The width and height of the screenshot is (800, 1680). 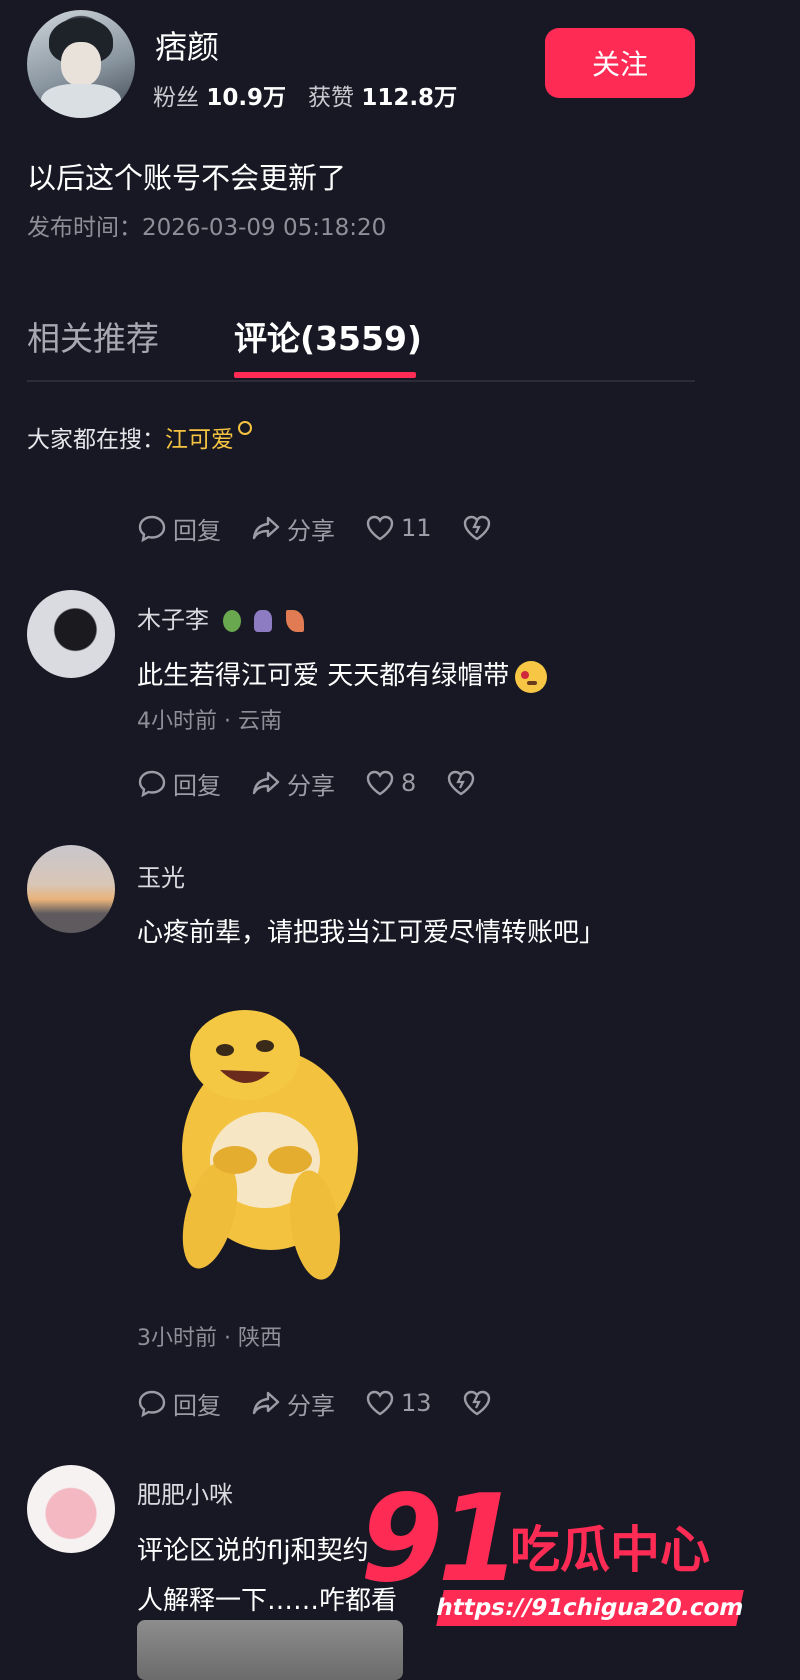 What do you see at coordinates (84, 228) in the screenshot?
I see `post-time-label: 发布时间：` at bounding box center [84, 228].